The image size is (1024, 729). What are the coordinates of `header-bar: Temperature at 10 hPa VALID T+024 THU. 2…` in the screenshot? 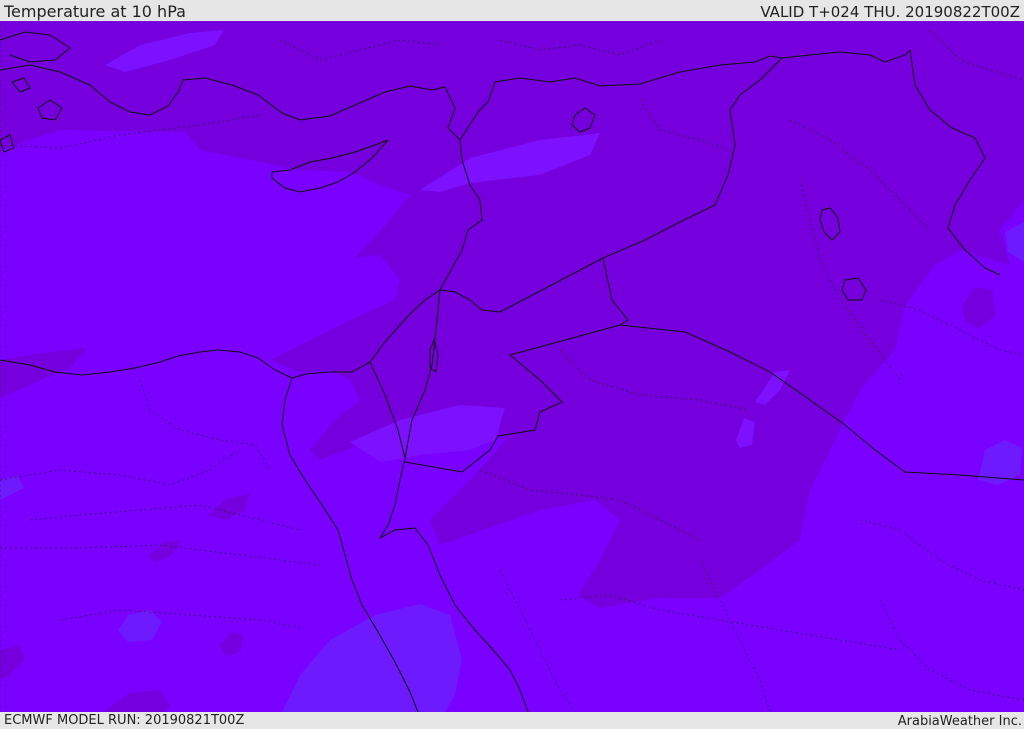 It's located at (512, 10).